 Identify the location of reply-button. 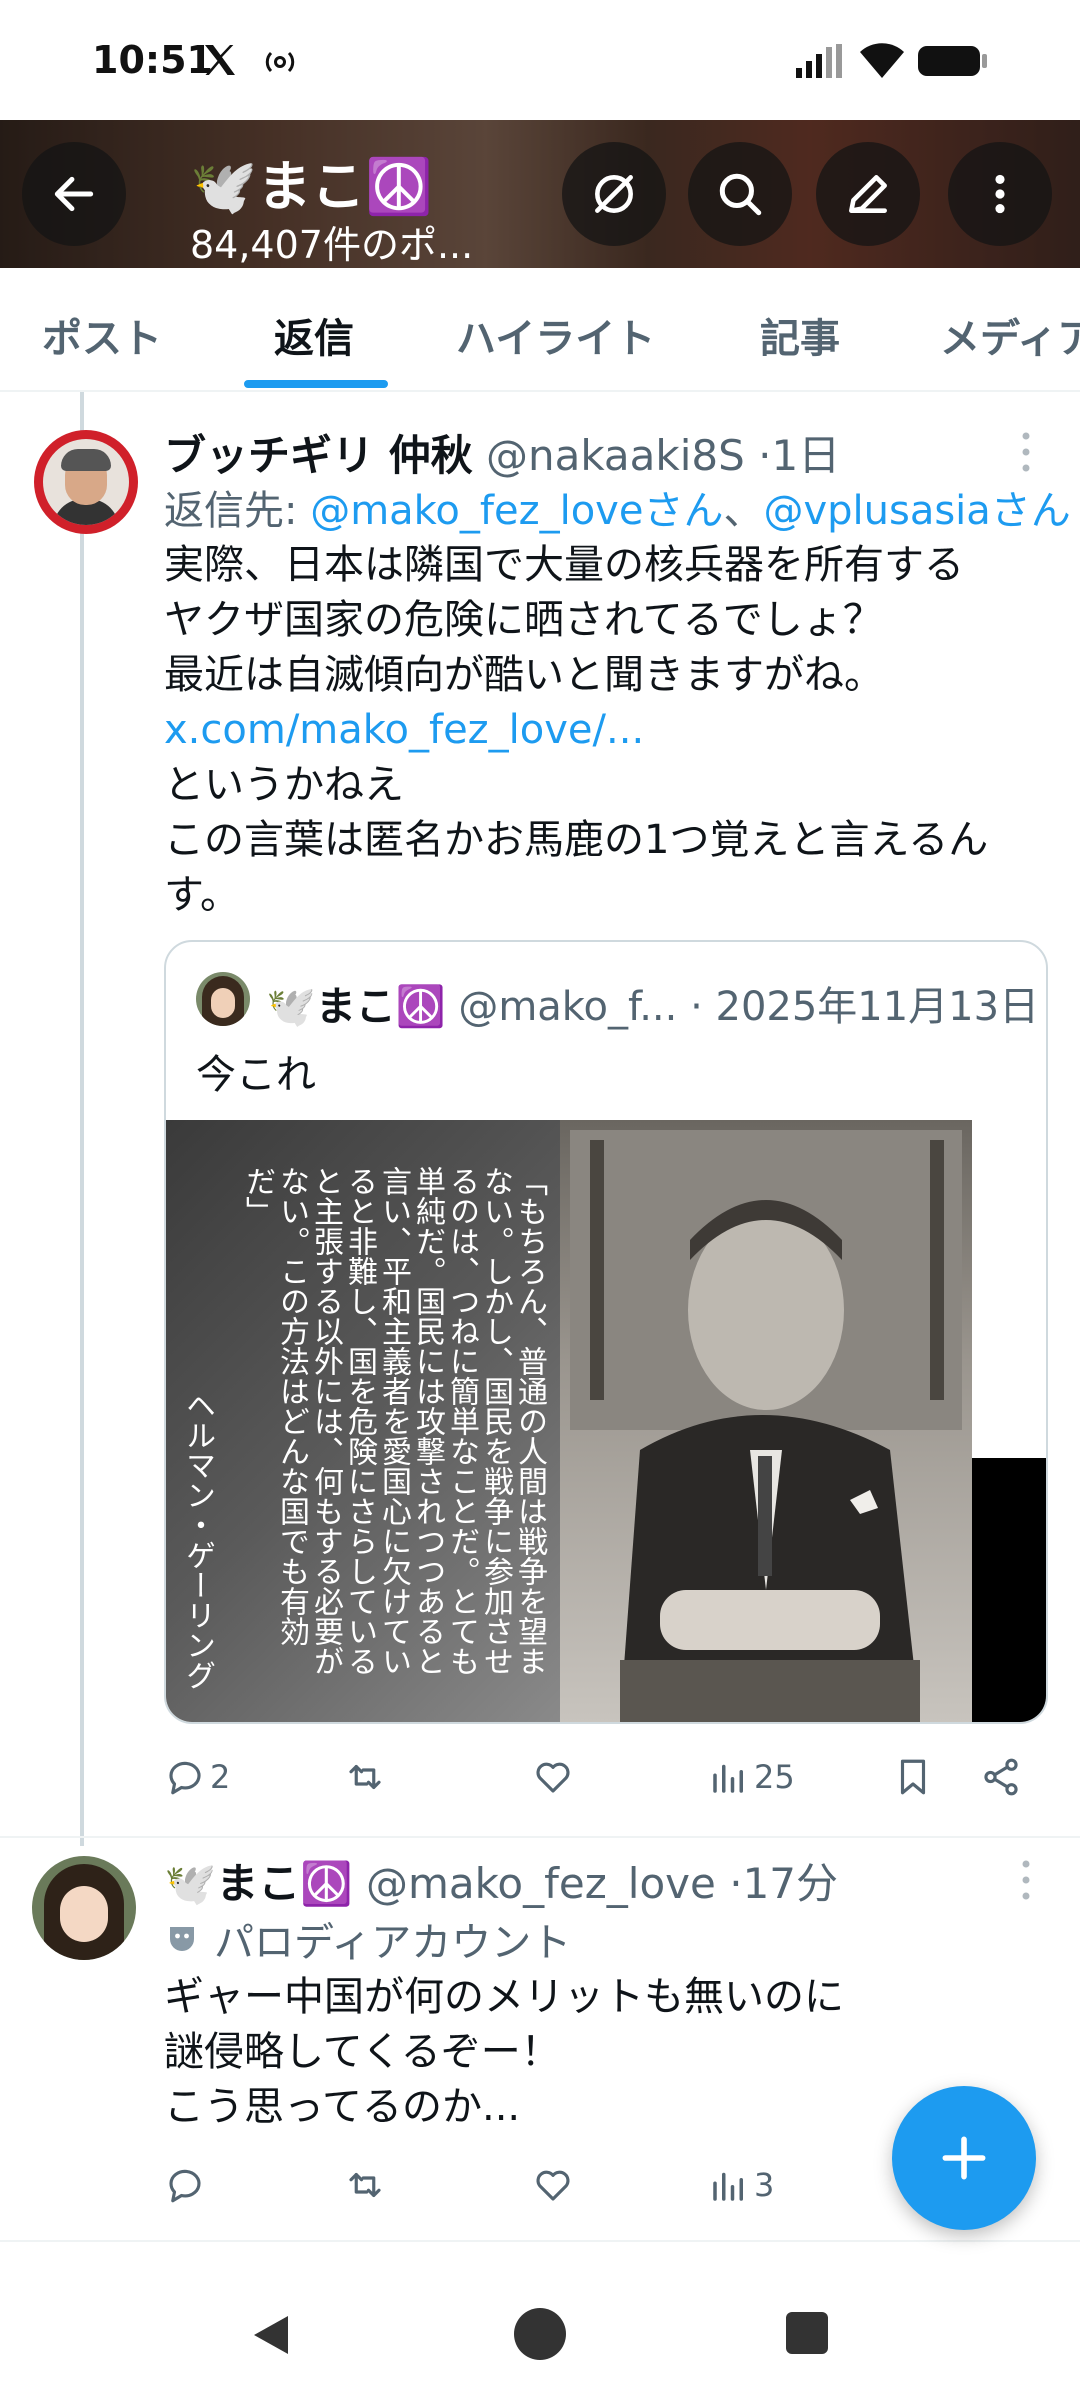
(187, 2185).